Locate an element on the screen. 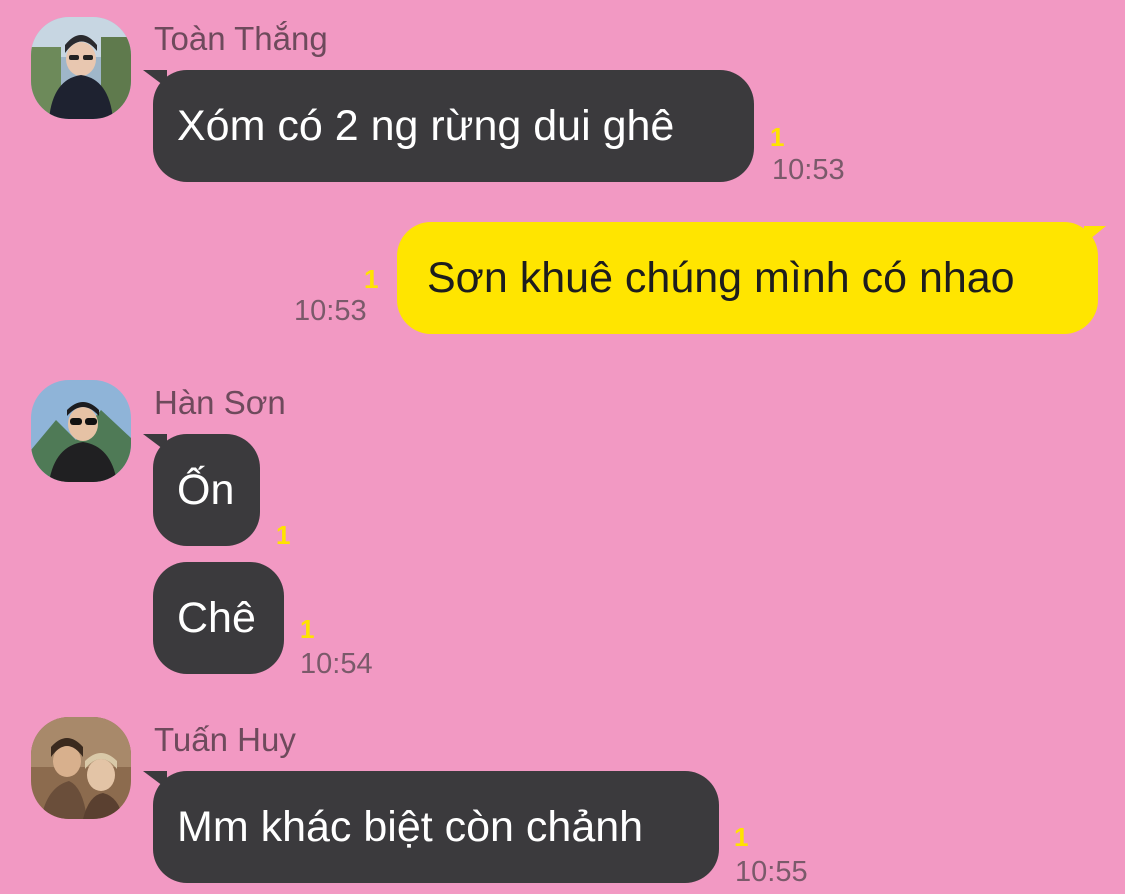 Image resolution: width=1125 pixels, height=894 pixels. message-bubble-outgoing: Sơn khuê chúng mình có nhao is located at coordinates (747, 278).